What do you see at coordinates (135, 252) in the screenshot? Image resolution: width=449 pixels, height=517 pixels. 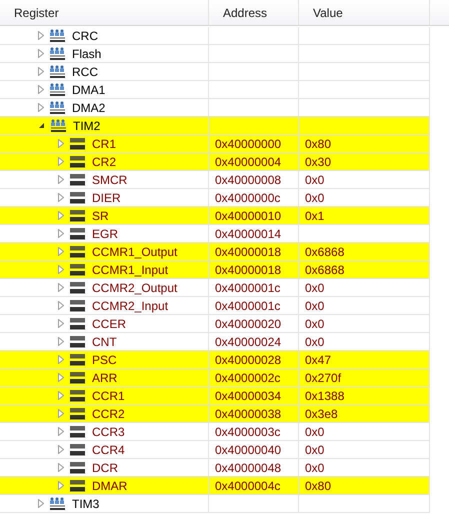 I see `register-name: CCMR1_Output` at bounding box center [135, 252].